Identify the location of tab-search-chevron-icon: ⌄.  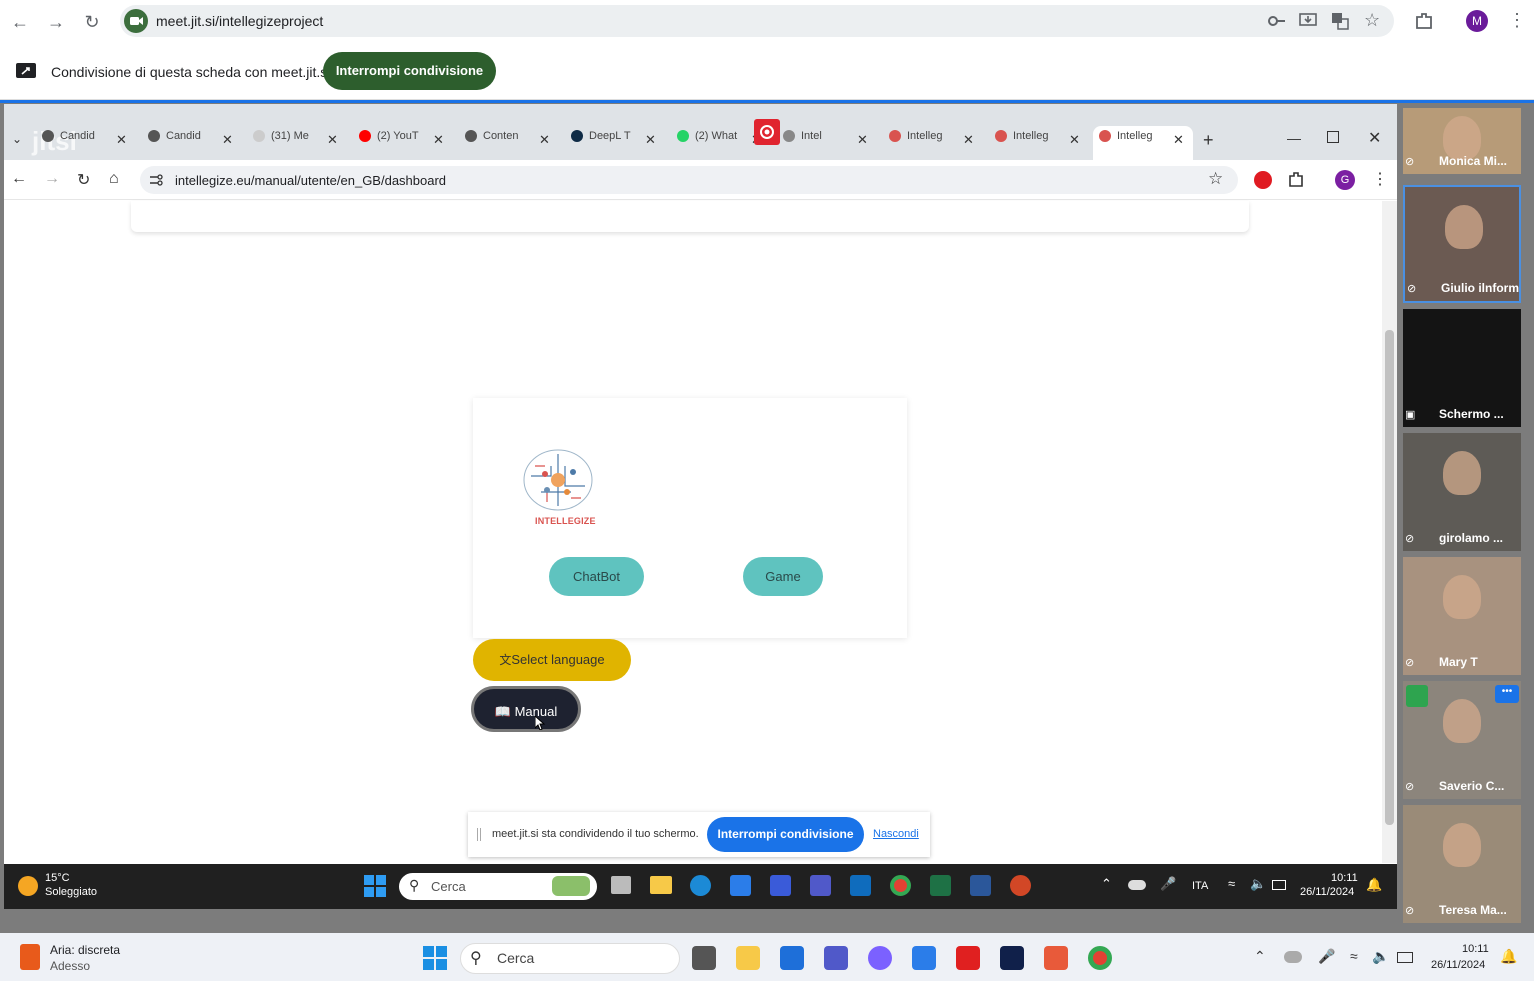
(17, 139).